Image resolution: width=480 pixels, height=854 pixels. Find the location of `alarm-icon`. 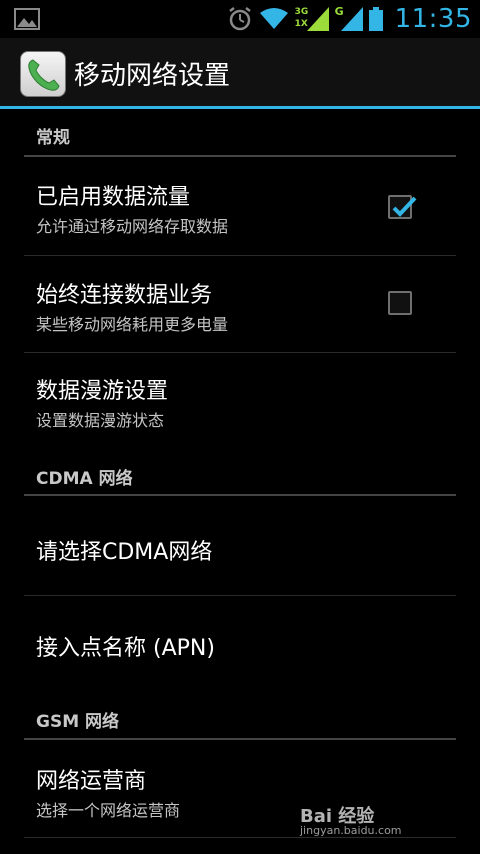

alarm-icon is located at coordinates (239, 19).